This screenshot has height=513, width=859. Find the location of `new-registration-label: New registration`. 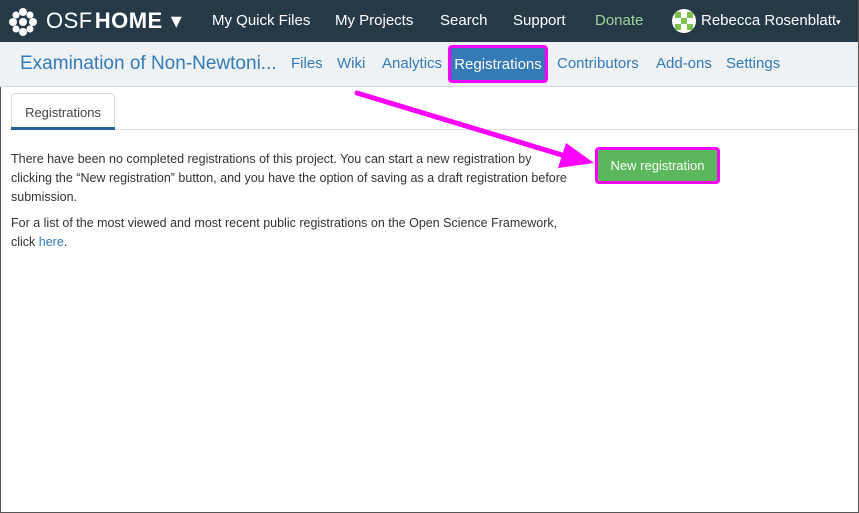

new-registration-label: New registration is located at coordinates (657, 165).